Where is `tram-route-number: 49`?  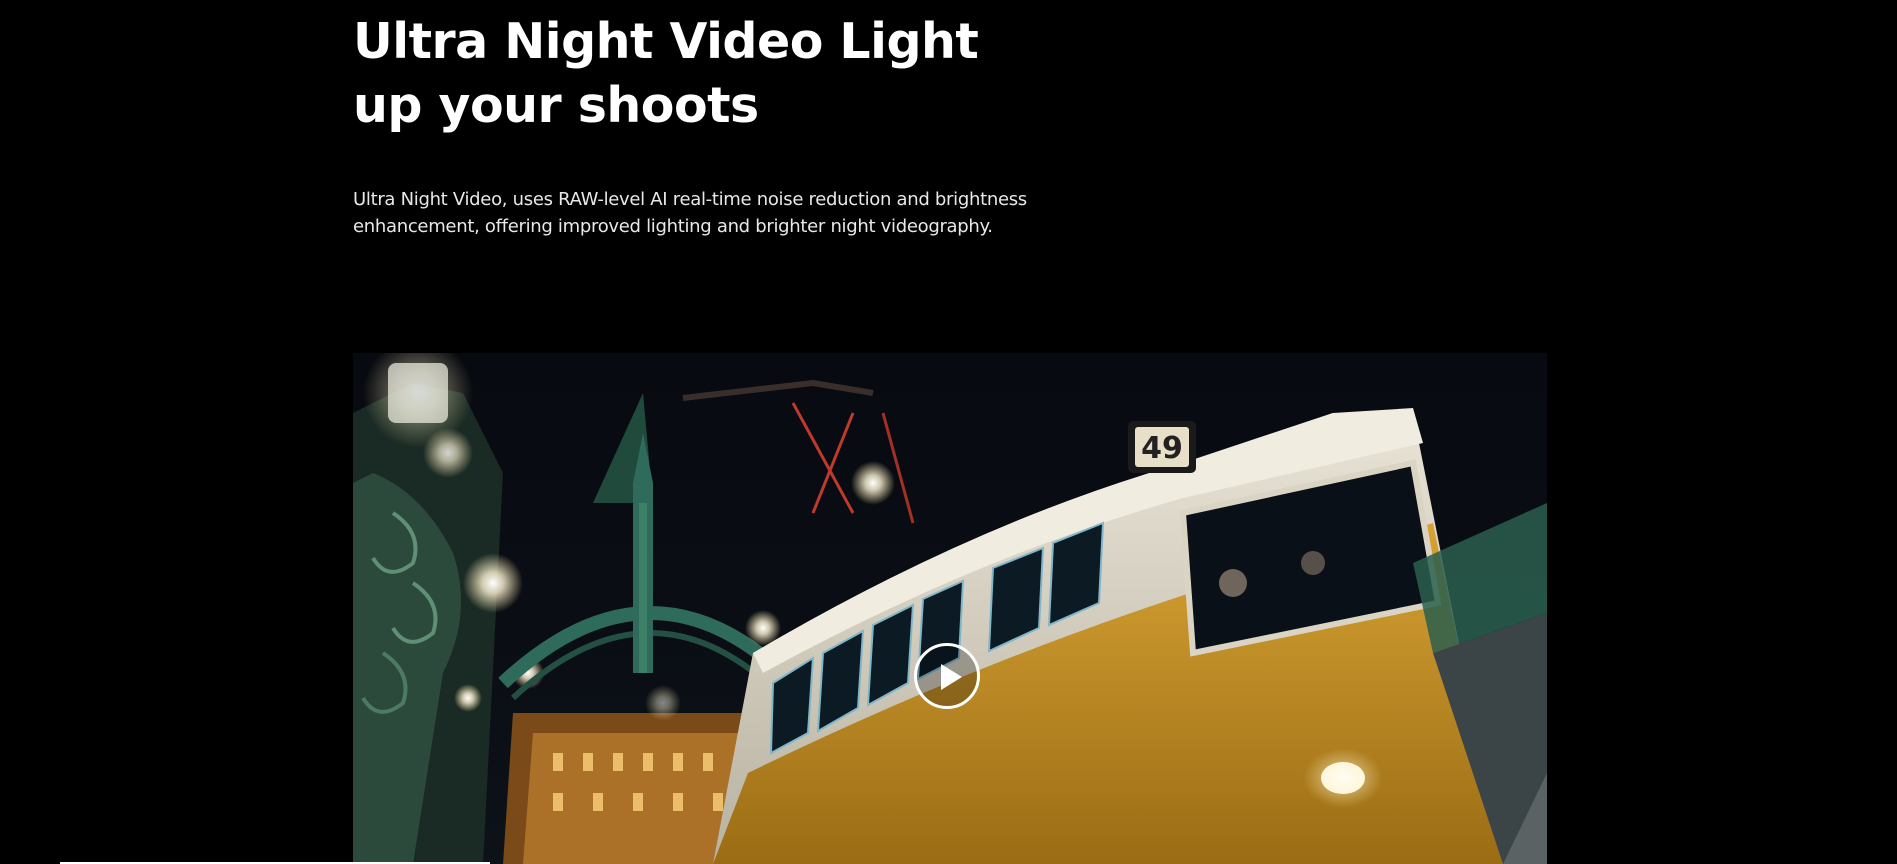
tram-route-number: 49 is located at coordinates (1162, 448).